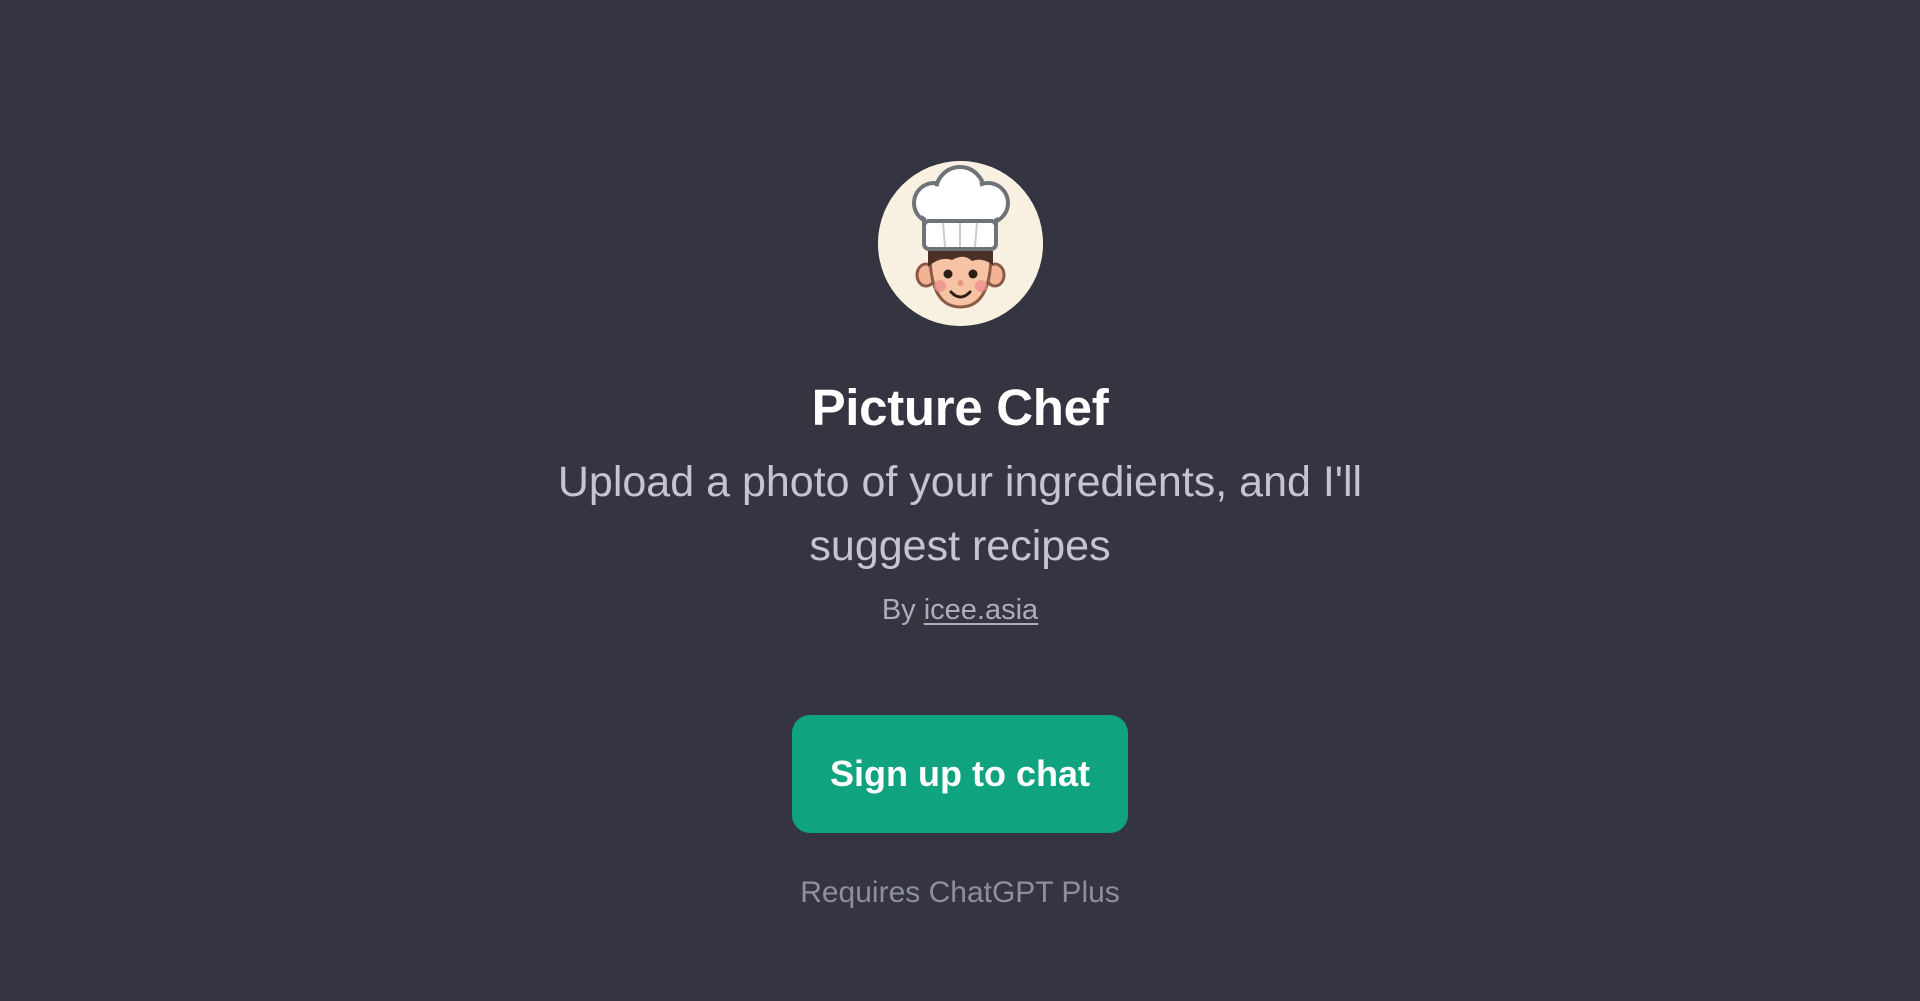 The image size is (1920, 1001). What do you see at coordinates (960, 243) in the screenshot?
I see `chef-avatar-icon` at bounding box center [960, 243].